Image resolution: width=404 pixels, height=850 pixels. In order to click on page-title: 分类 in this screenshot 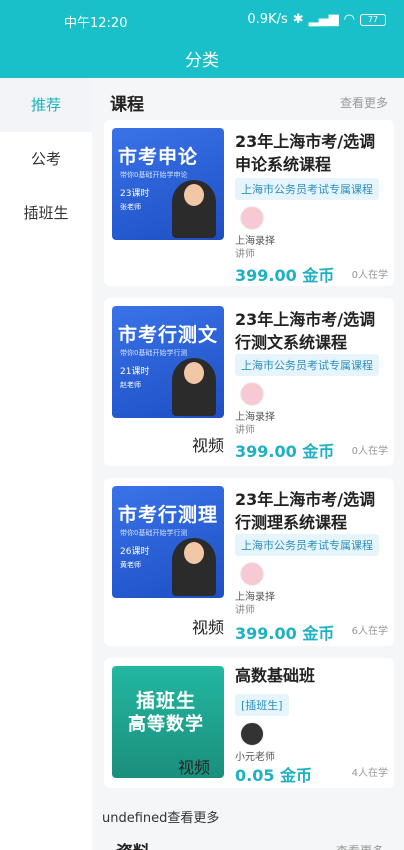, I will do `click(202, 61)`.